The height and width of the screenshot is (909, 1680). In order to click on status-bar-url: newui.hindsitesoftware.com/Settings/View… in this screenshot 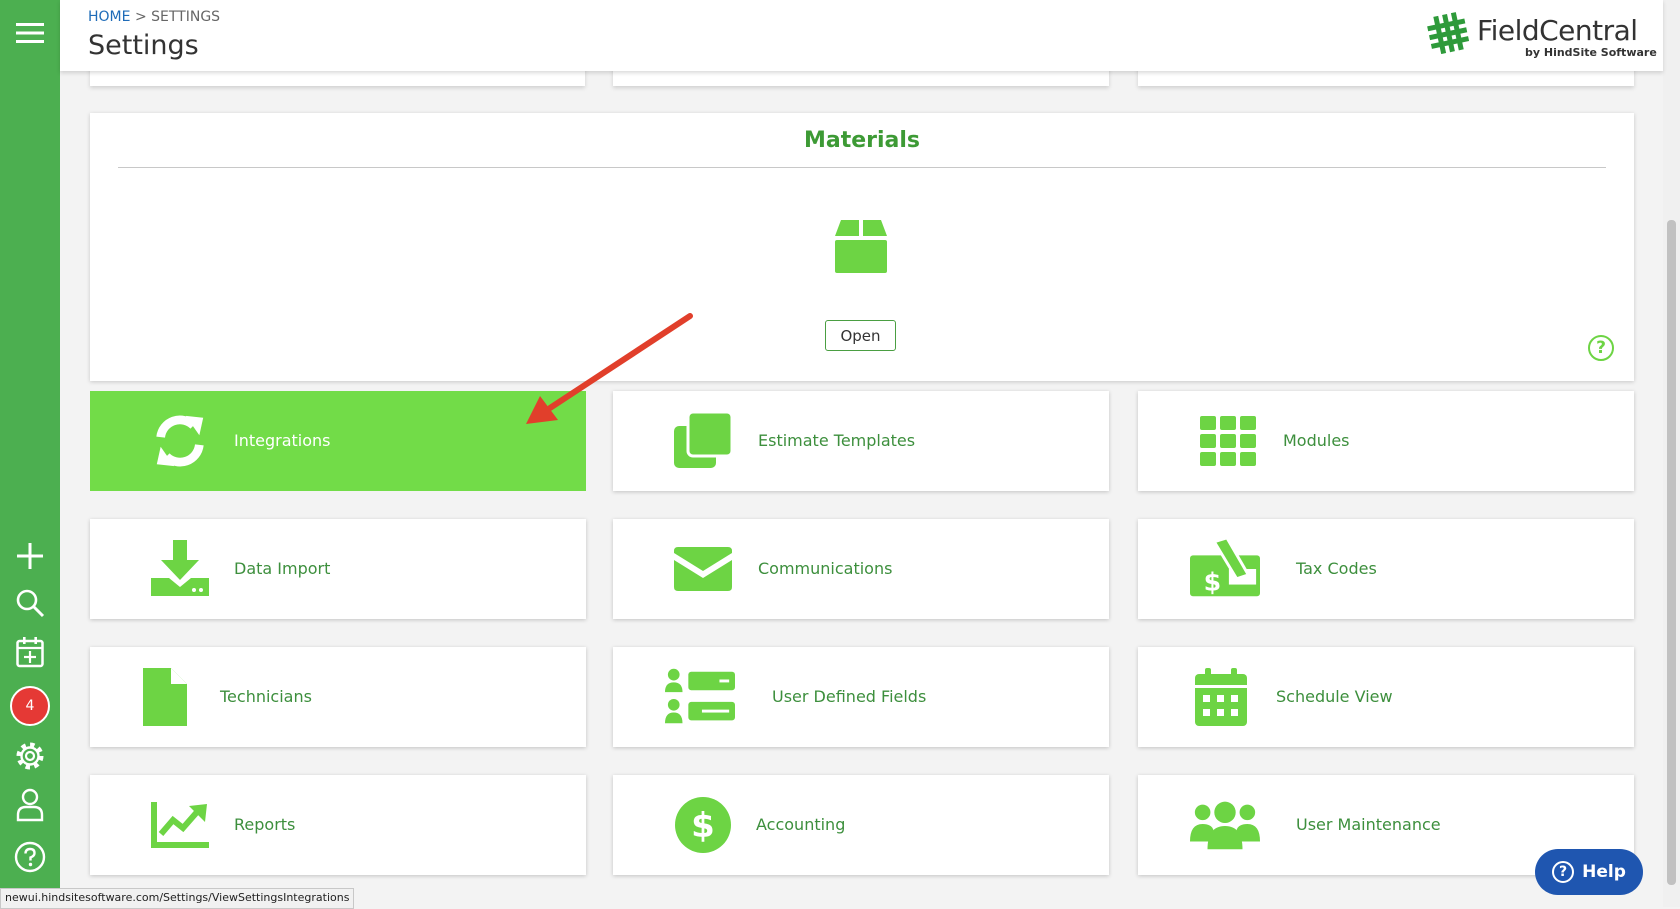, I will do `click(177, 898)`.